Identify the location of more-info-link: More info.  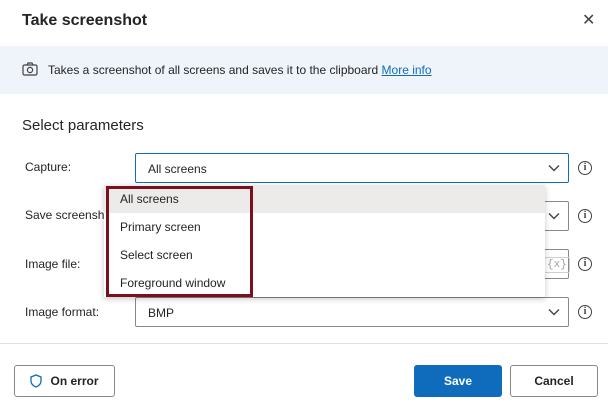
(407, 70).